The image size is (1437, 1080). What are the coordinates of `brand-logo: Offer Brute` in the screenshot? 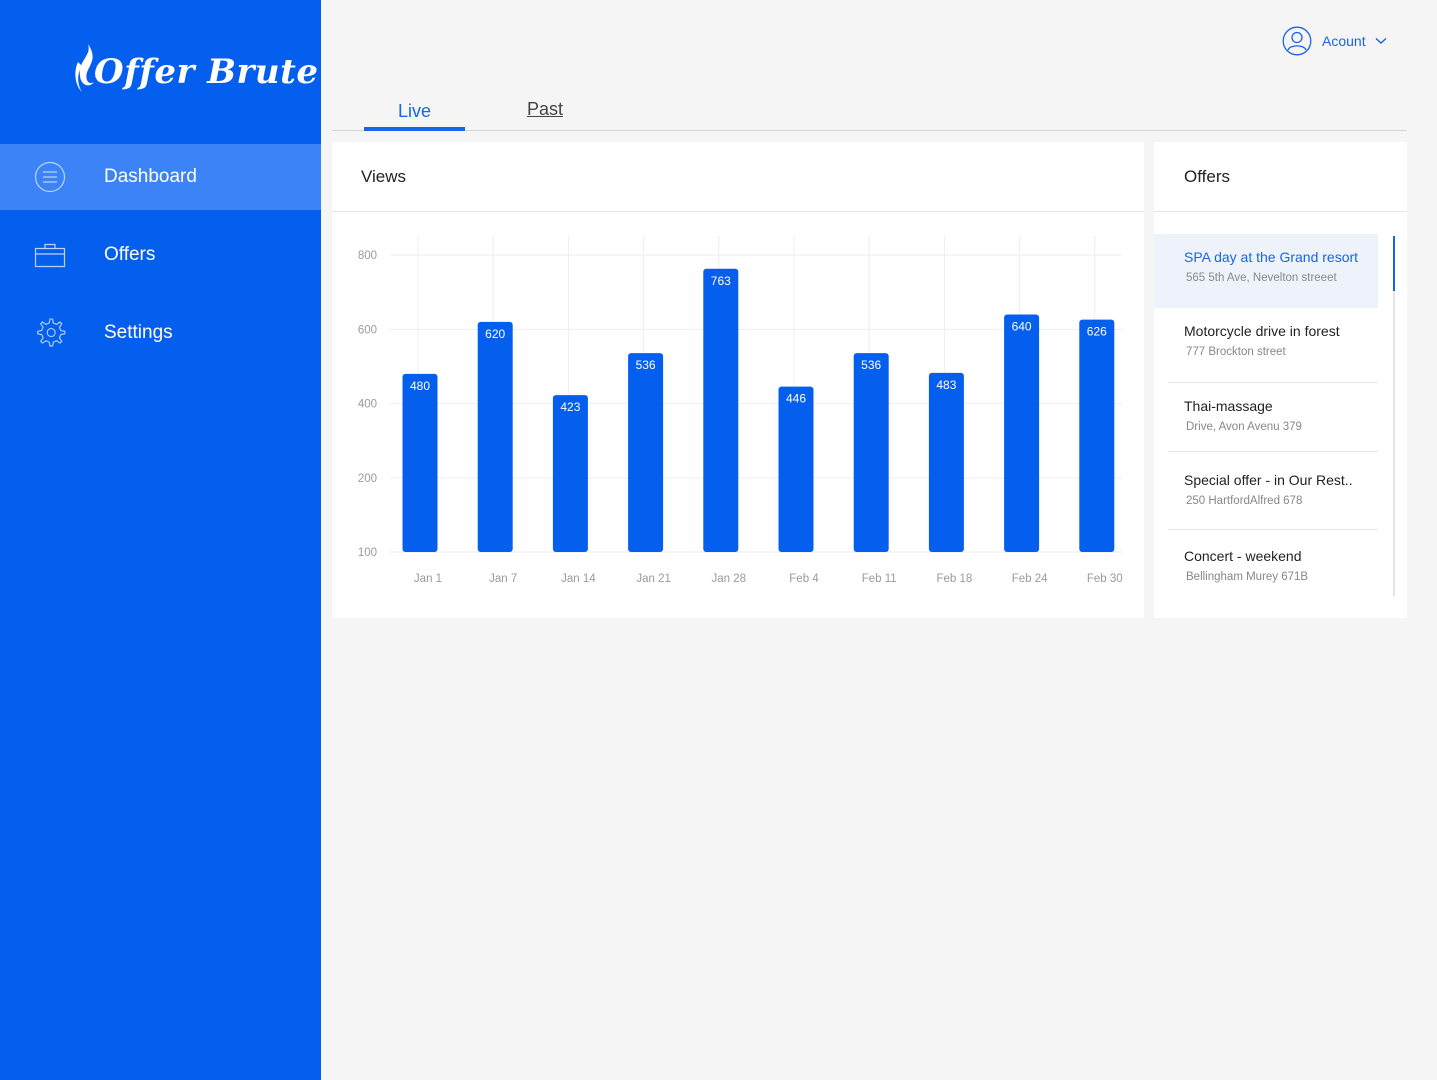 It's located at (195, 72).